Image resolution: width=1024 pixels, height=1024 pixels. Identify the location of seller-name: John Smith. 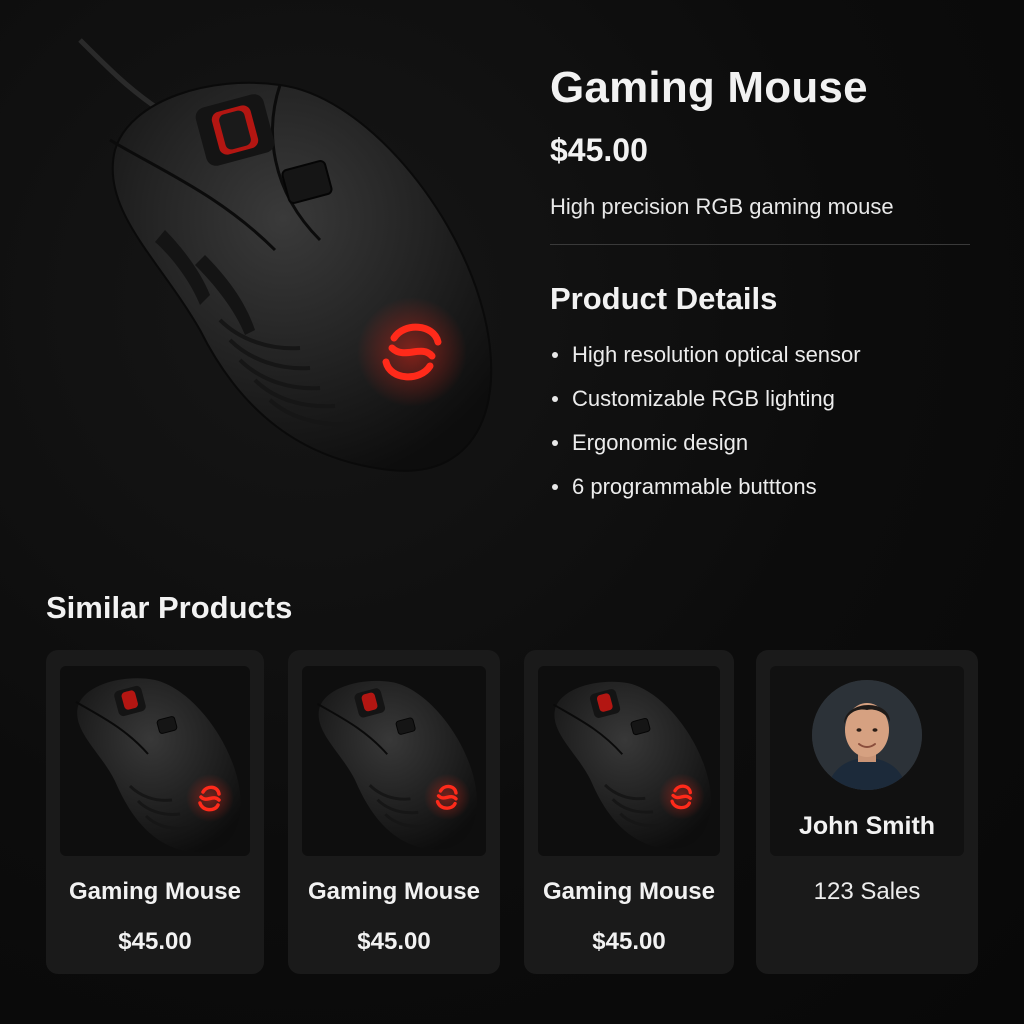
(867, 826).